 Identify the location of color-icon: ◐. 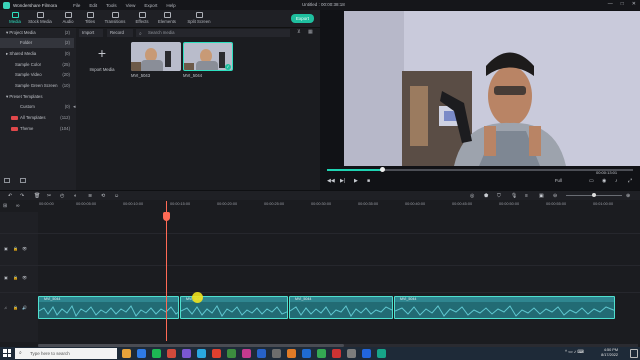
(75, 196).